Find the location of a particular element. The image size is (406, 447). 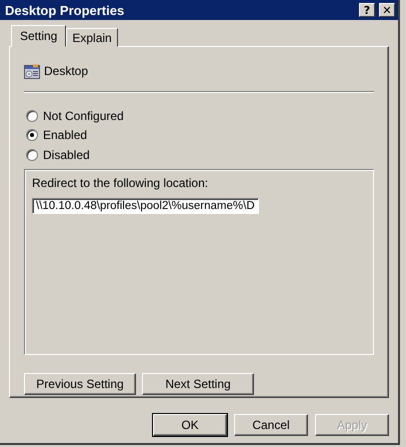

tab: Setting is located at coordinates (38, 36).